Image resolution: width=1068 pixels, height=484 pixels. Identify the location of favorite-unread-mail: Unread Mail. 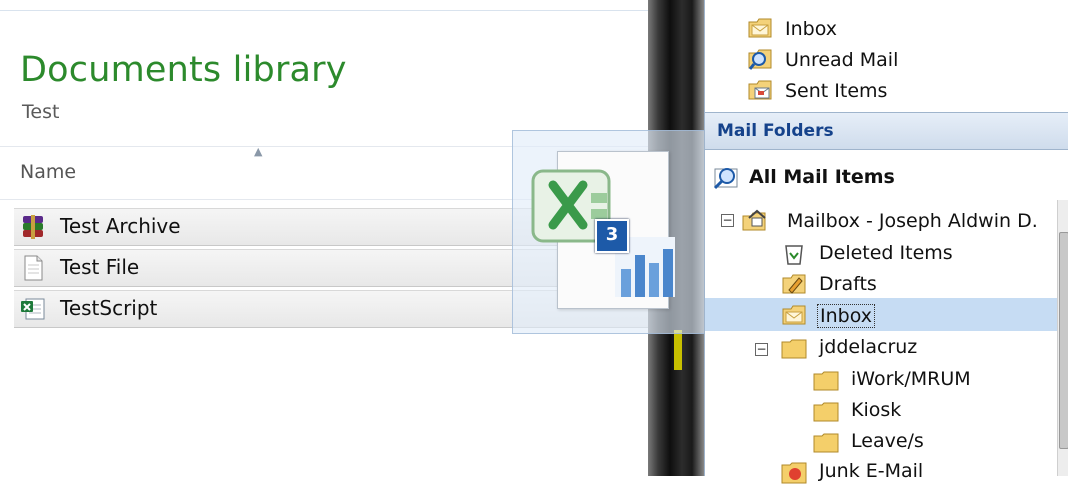
(841, 60).